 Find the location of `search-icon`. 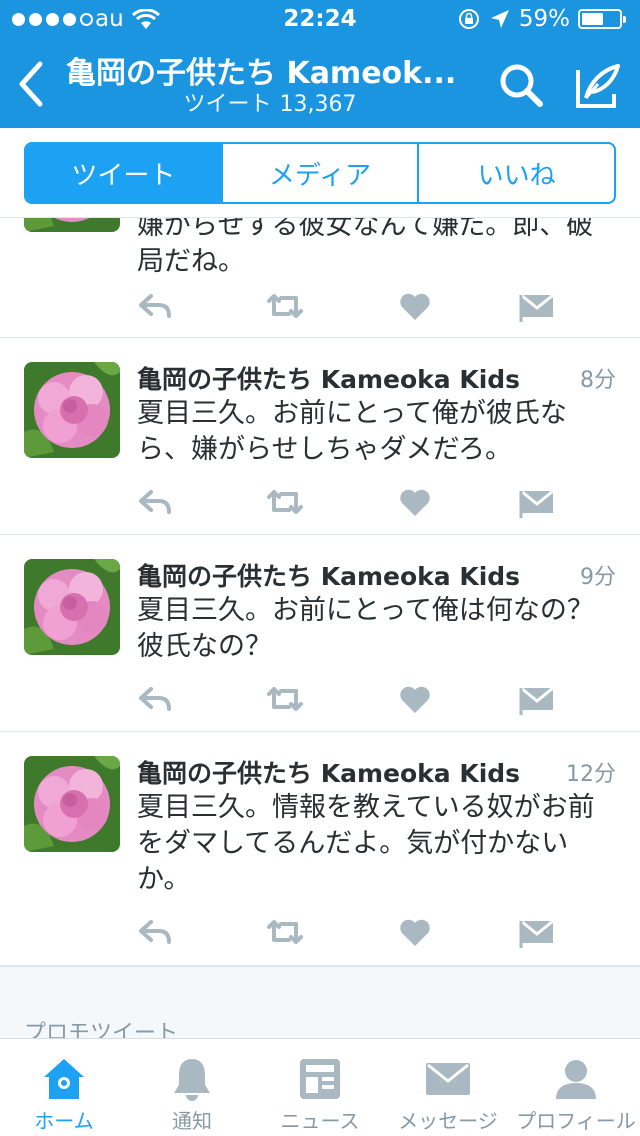

search-icon is located at coordinates (522, 86).